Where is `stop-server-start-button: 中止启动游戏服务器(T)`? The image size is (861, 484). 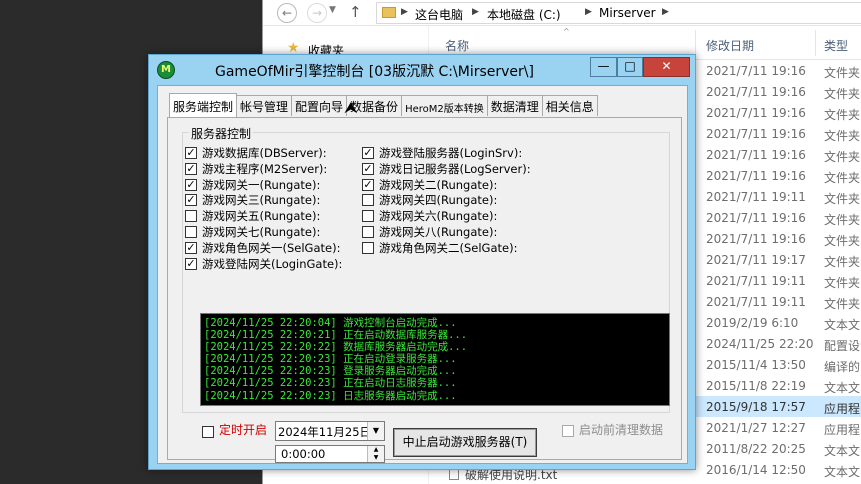 stop-server-start-button: 中止启动游戏服务器(T) is located at coordinates (465, 442).